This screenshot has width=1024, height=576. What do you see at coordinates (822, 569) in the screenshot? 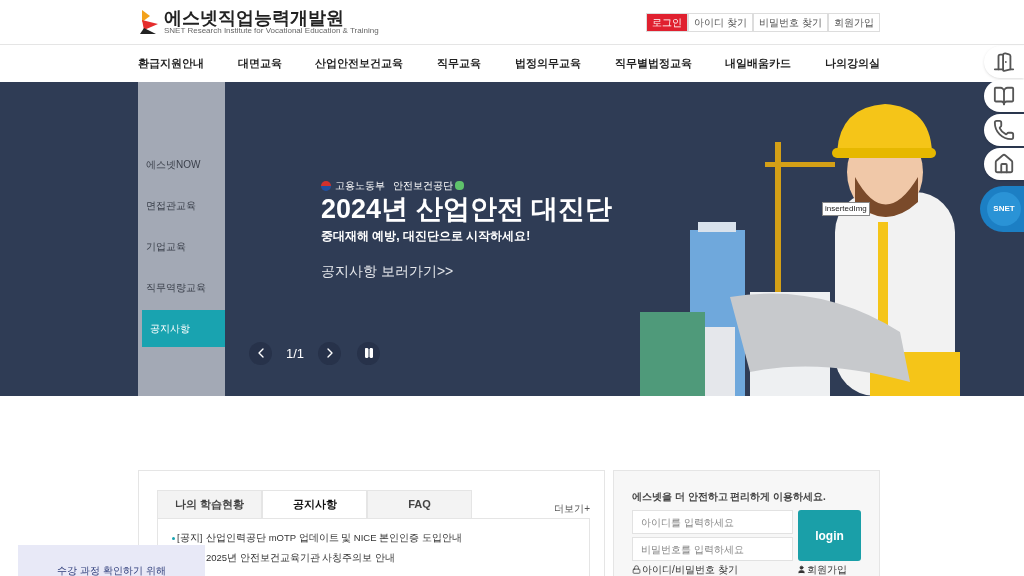
I see `signup-link: 회원가입` at bounding box center [822, 569].